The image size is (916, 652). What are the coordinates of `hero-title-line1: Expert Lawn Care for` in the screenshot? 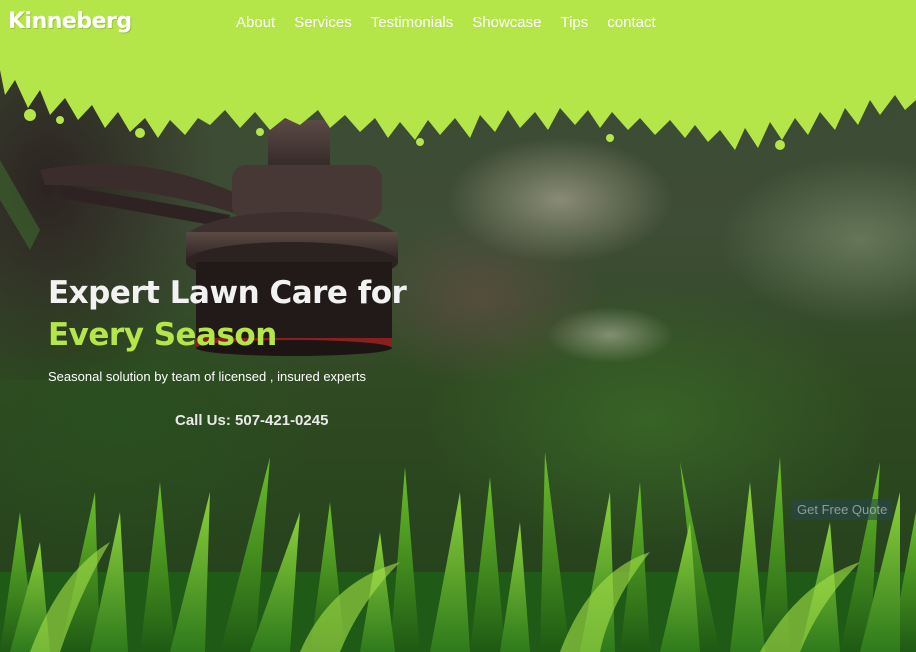 It's located at (227, 293).